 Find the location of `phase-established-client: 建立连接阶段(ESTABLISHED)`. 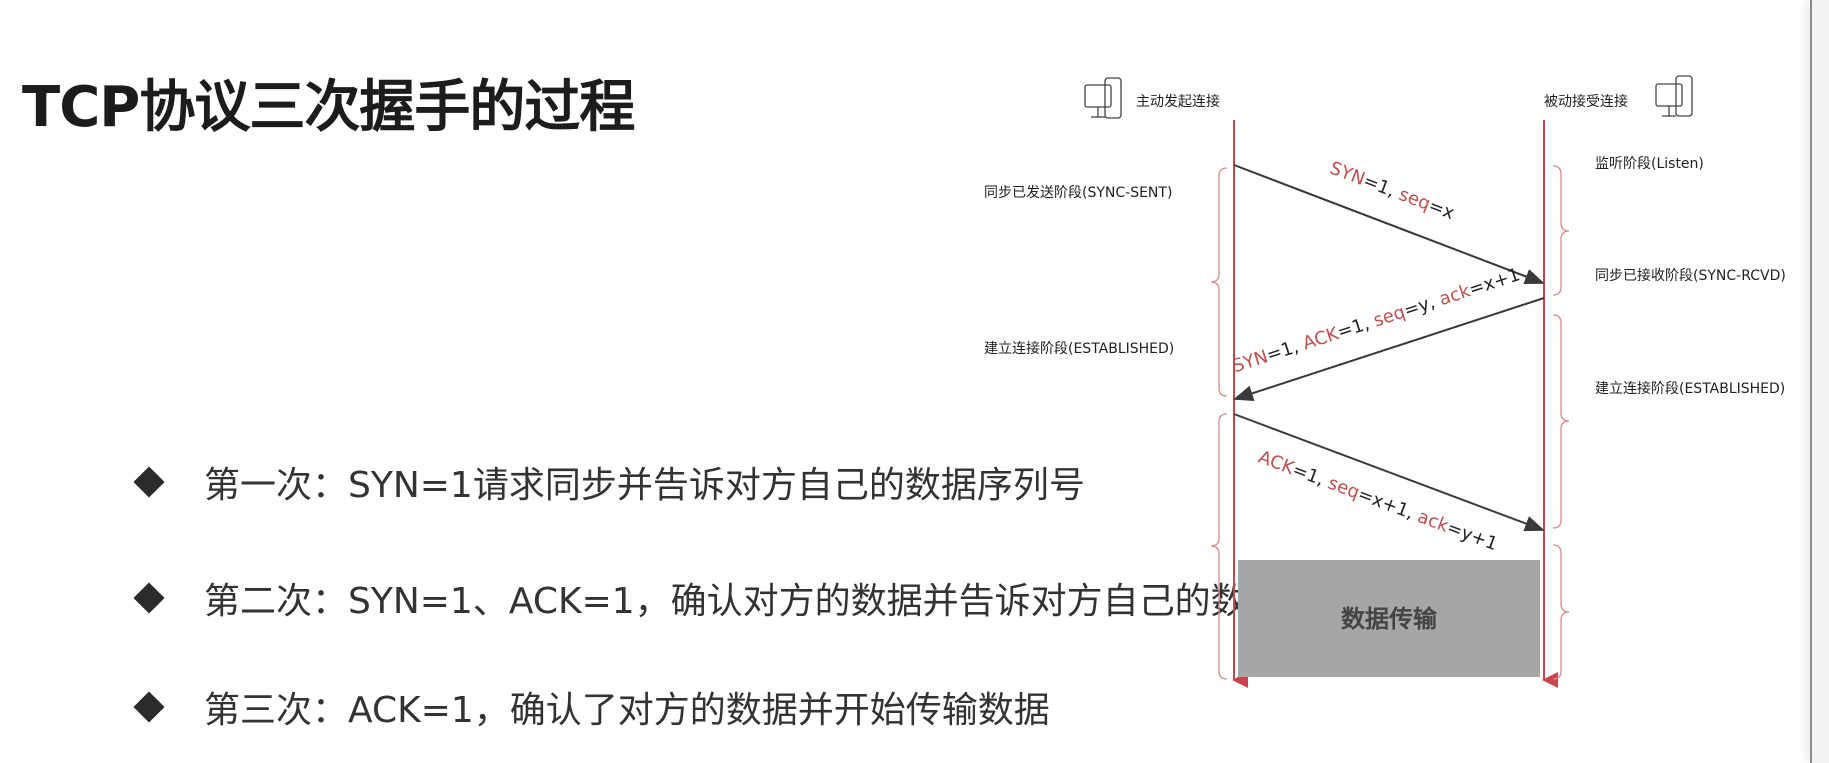

phase-established-client: 建立连接阶段(ESTABLISHED) is located at coordinates (1079, 348).